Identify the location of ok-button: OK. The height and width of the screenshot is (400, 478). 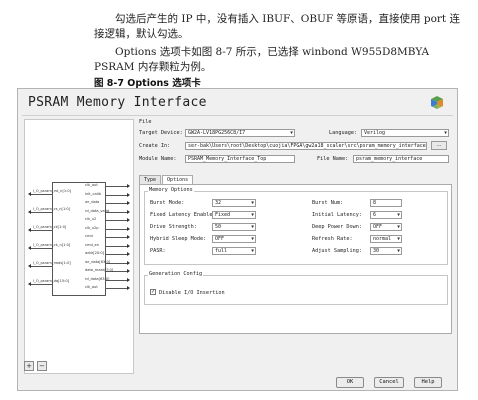
(350, 382).